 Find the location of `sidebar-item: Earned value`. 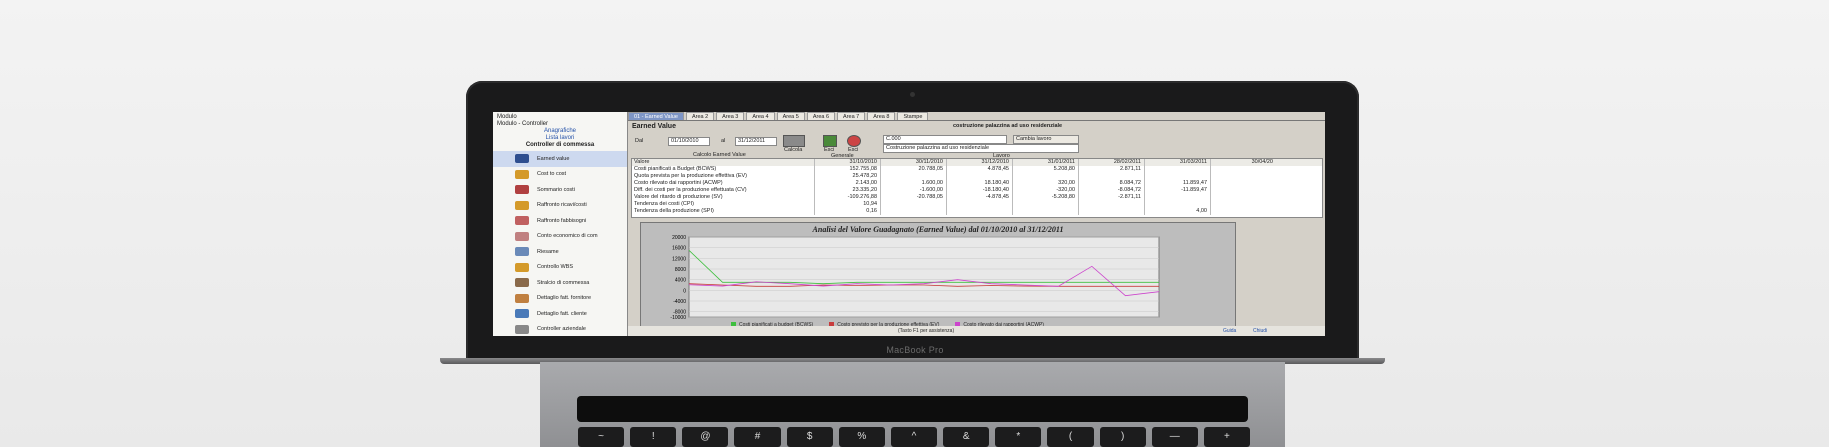

sidebar-item: Earned value is located at coordinates (560, 159).